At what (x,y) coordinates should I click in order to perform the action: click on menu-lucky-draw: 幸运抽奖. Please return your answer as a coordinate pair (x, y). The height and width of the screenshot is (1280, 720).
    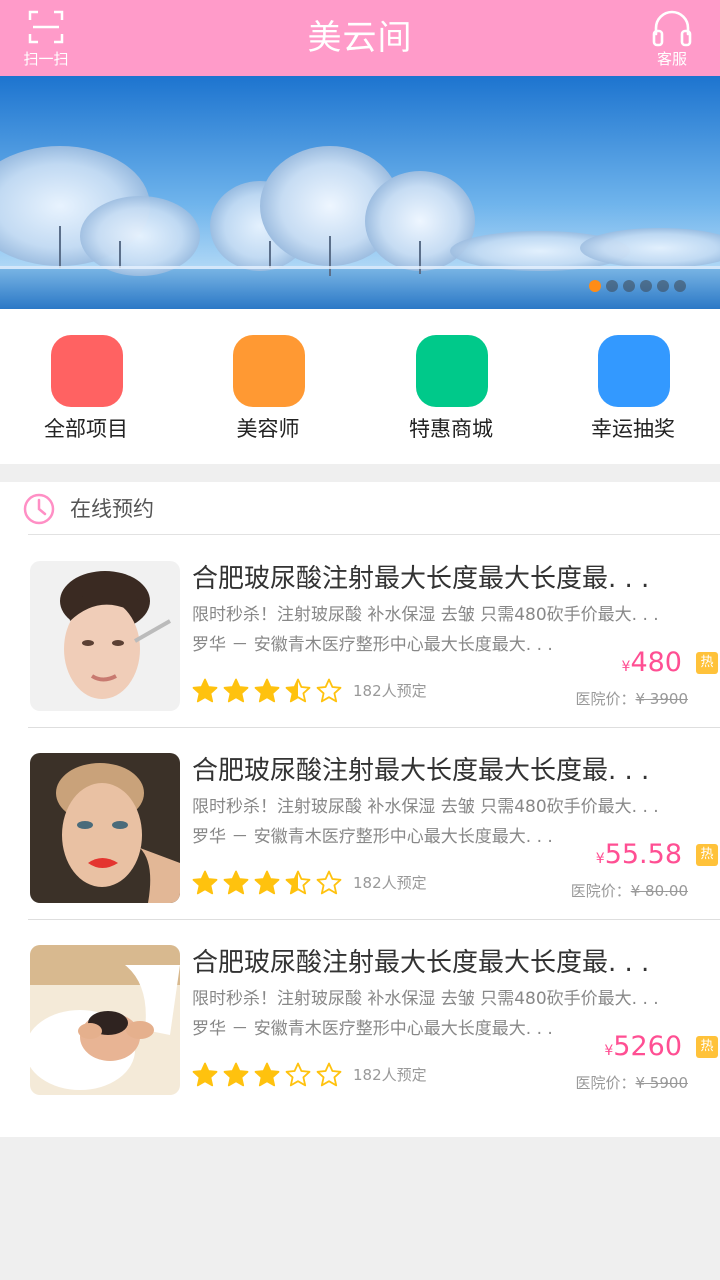
    Looking at the image, I should click on (633, 395).